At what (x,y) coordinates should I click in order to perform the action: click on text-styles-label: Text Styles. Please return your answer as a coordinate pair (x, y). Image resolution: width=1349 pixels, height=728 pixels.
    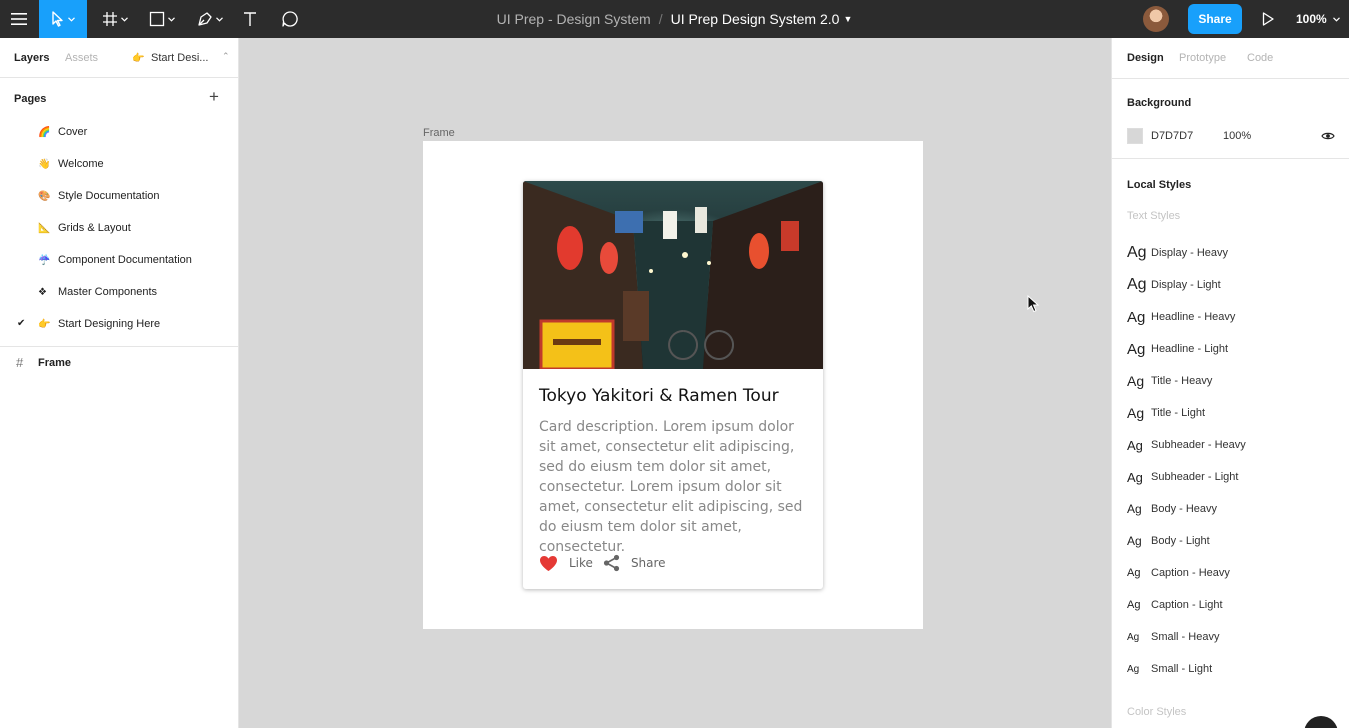
    Looking at the image, I should click on (1154, 216).